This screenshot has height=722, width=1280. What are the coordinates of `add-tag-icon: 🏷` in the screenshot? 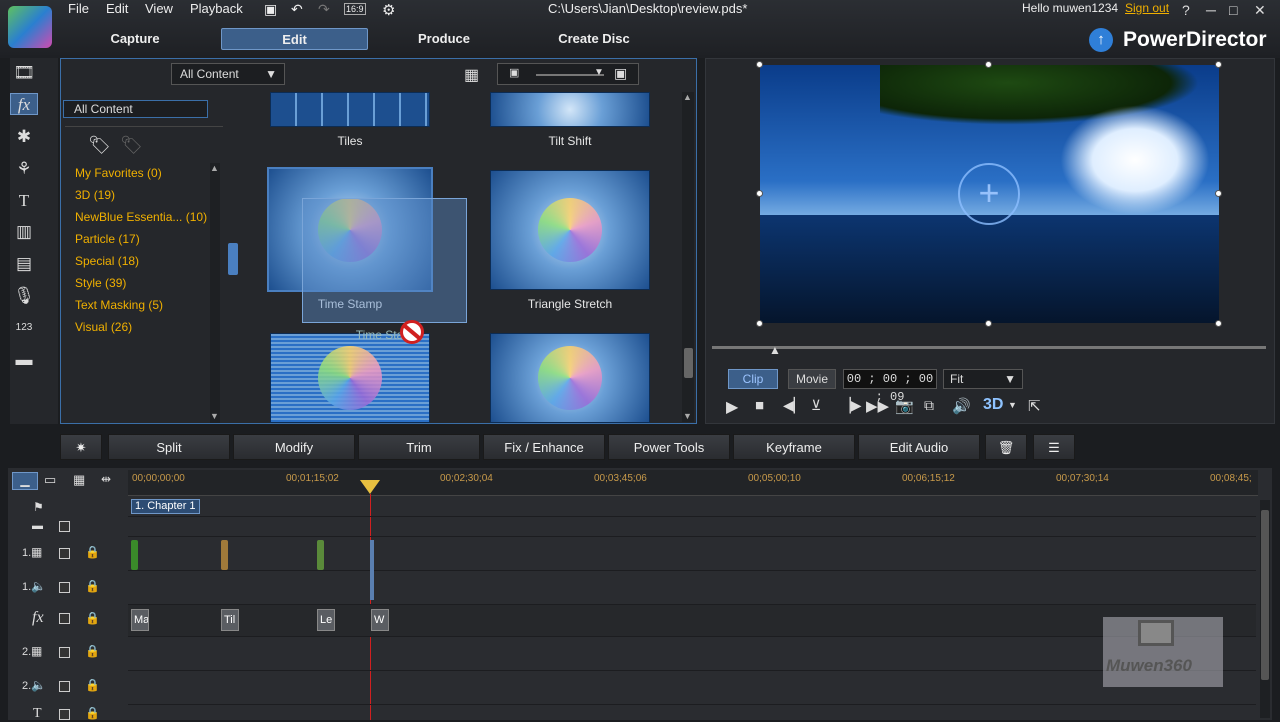 It's located at (99, 145).